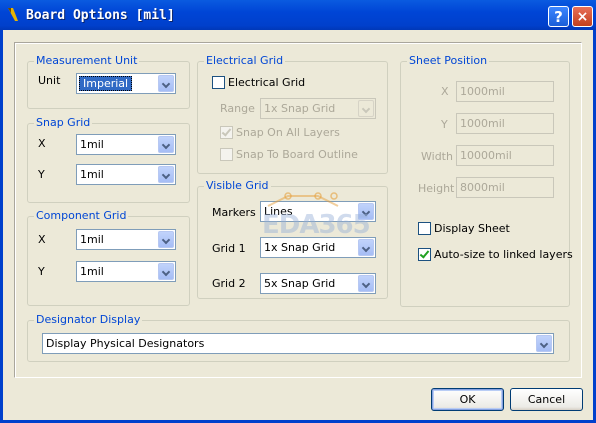  What do you see at coordinates (49, 80) in the screenshot?
I see `unit-label: Unit` at bounding box center [49, 80].